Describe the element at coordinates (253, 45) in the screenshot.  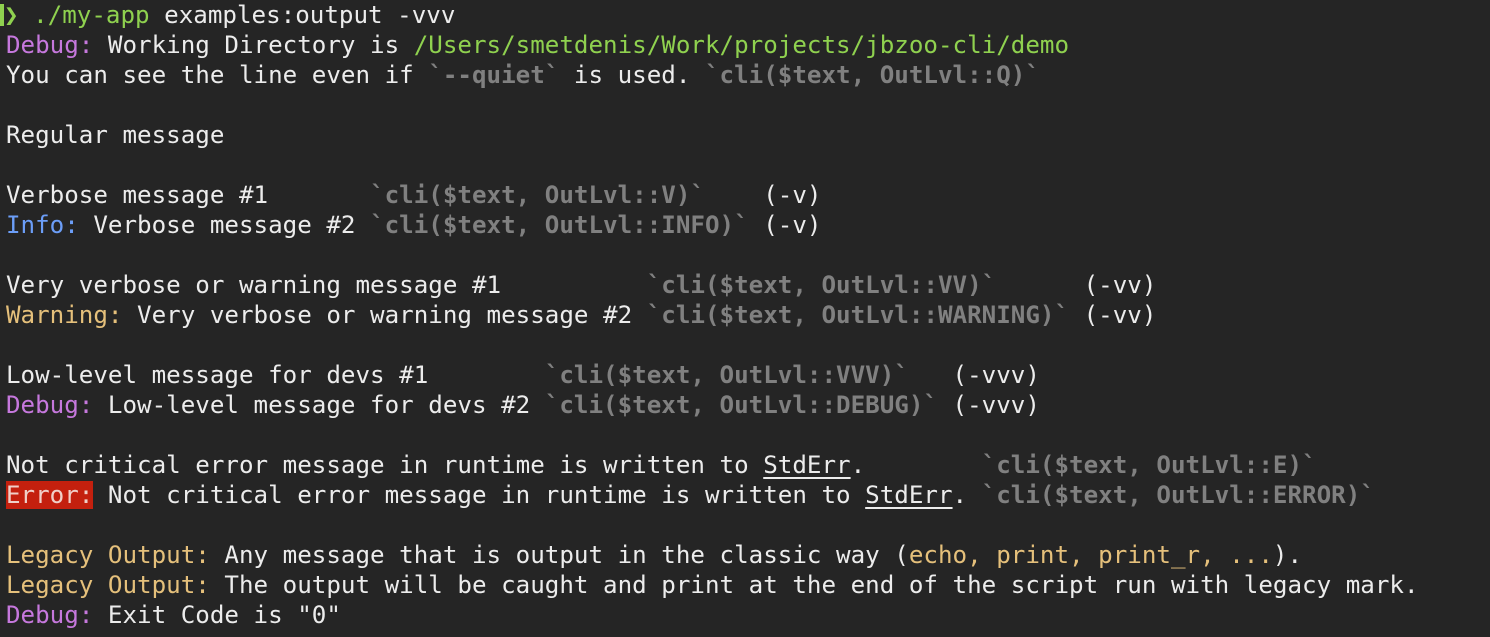
I see `line-text: Working Directory is` at that location.